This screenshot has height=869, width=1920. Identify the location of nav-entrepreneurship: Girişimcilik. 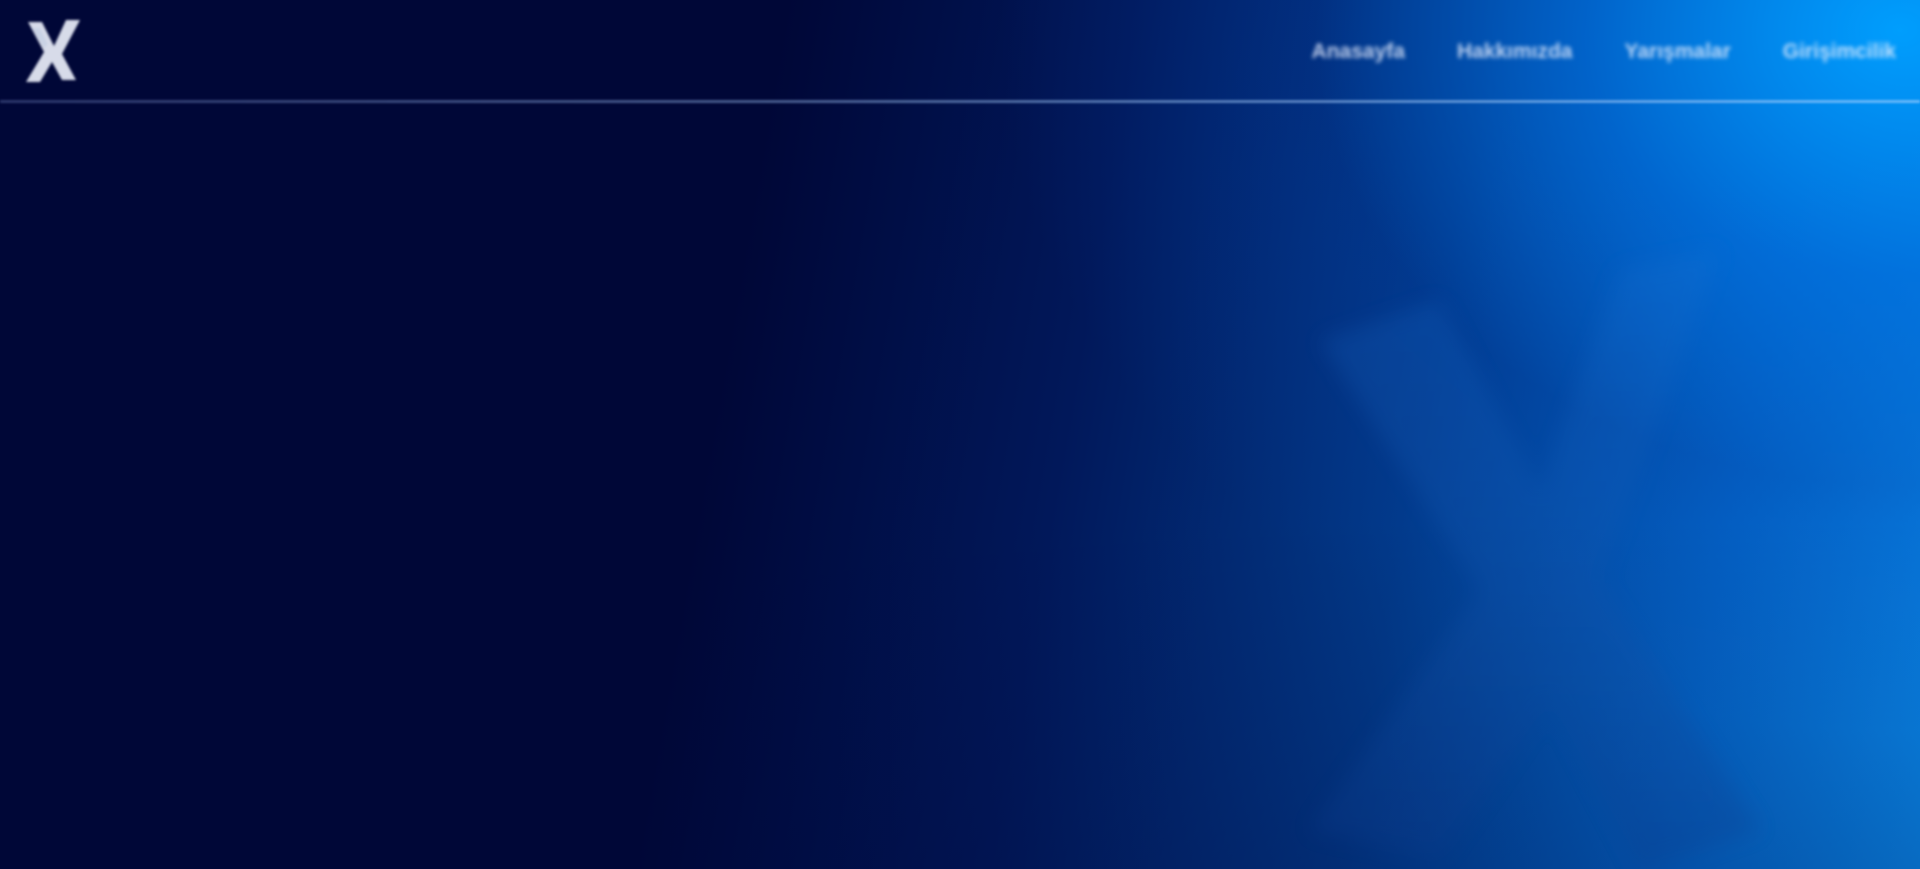
(1839, 52).